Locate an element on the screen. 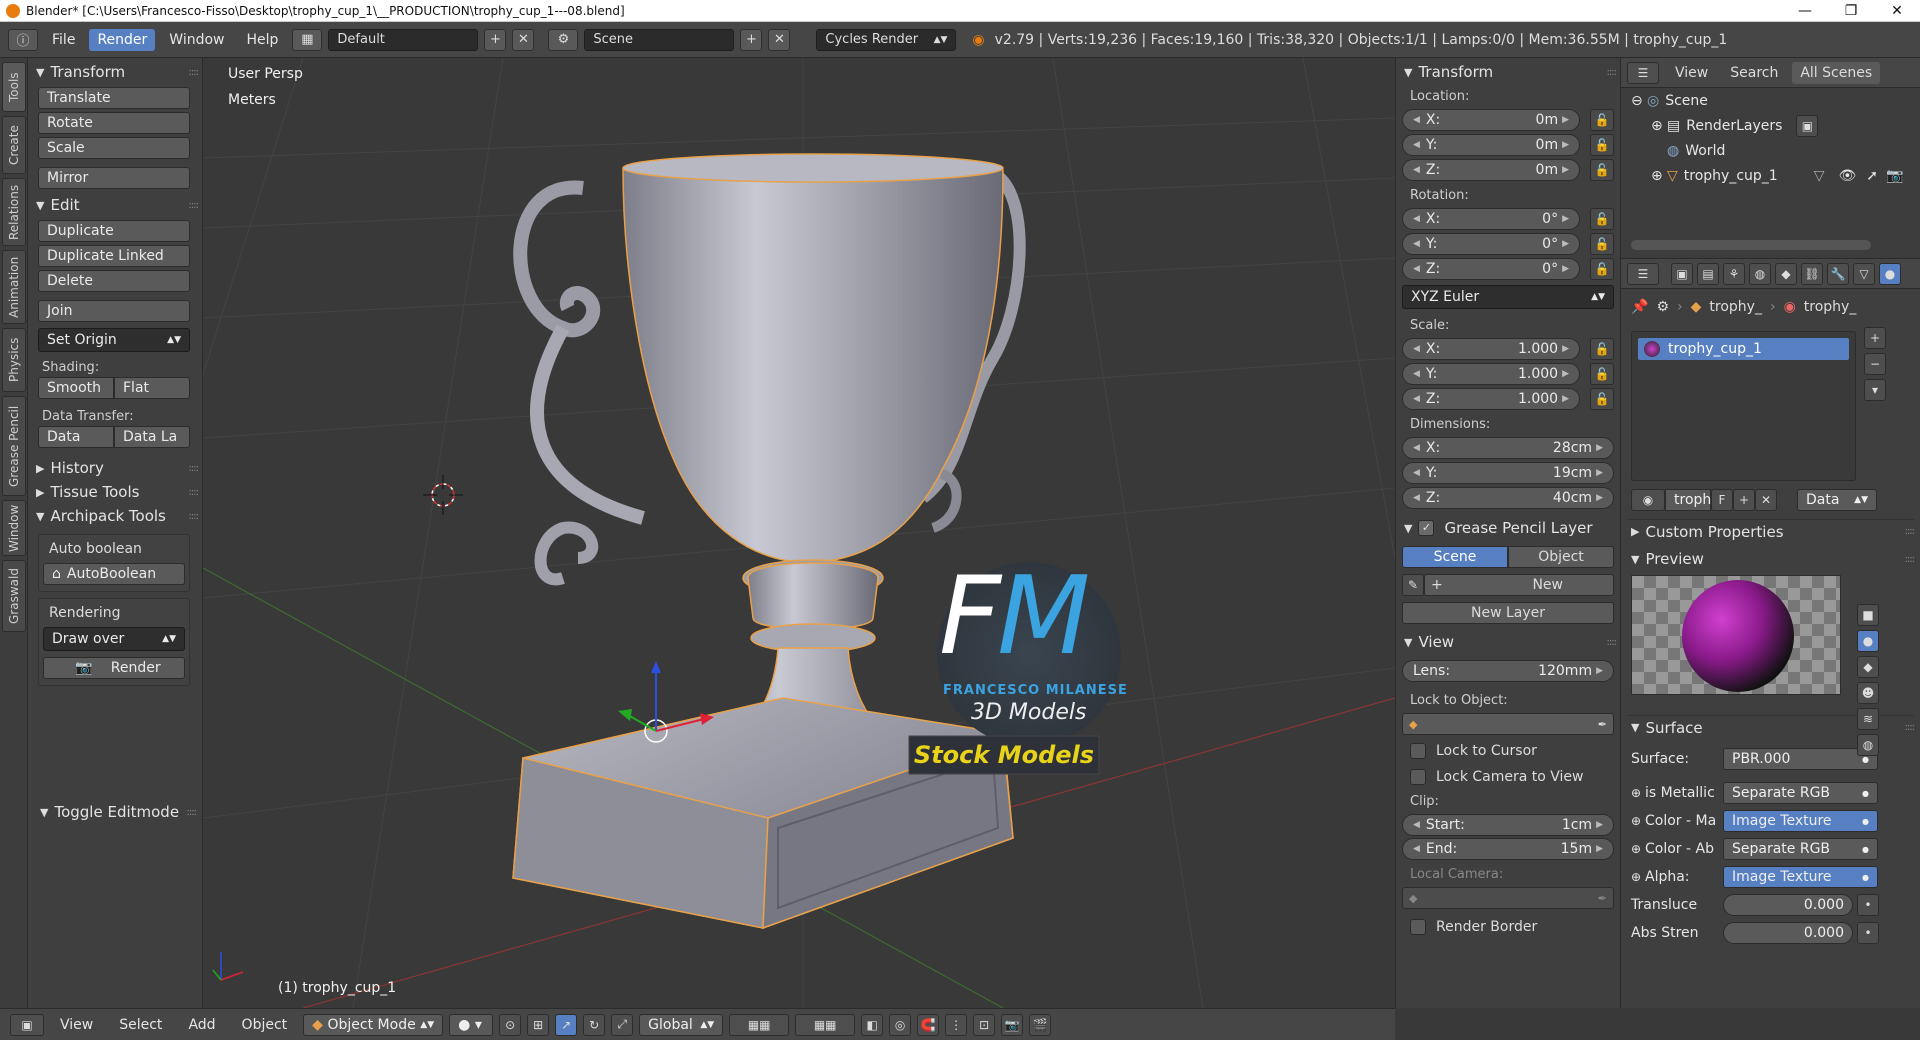  preview-flat-icon: ■ is located at coordinates (1868, 615).